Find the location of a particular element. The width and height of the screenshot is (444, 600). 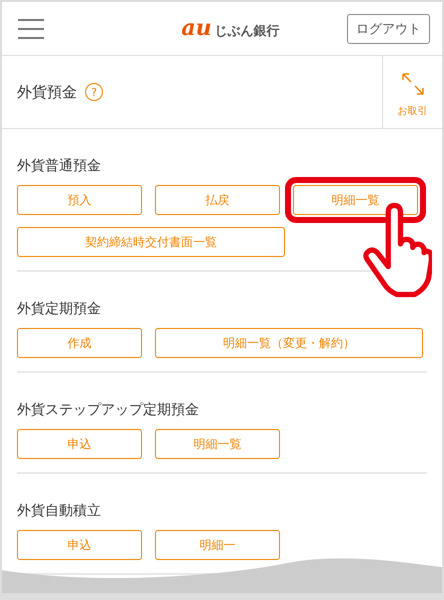

action-button: 明細一覧（変更・解約） is located at coordinates (289, 343).